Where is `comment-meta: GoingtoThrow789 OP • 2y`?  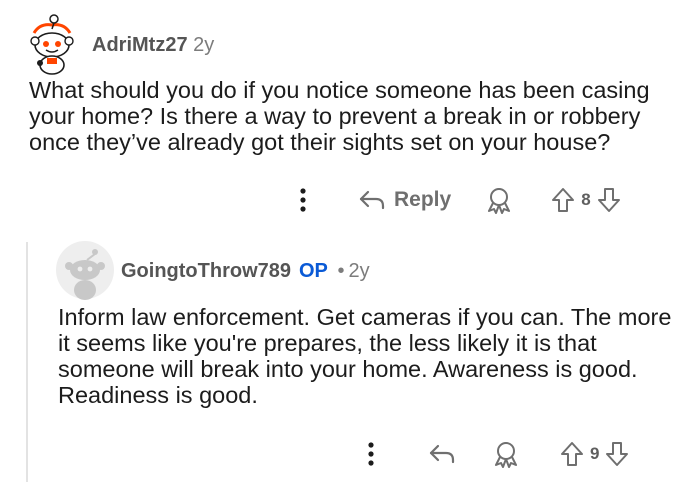
comment-meta: GoingtoThrow789 OP • 2y is located at coordinates (245, 271).